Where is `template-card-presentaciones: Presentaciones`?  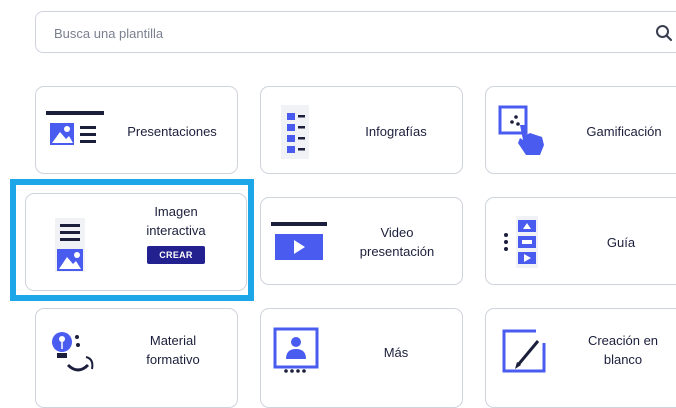 template-card-presentaciones: Presentaciones is located at coordinates (136, 130).